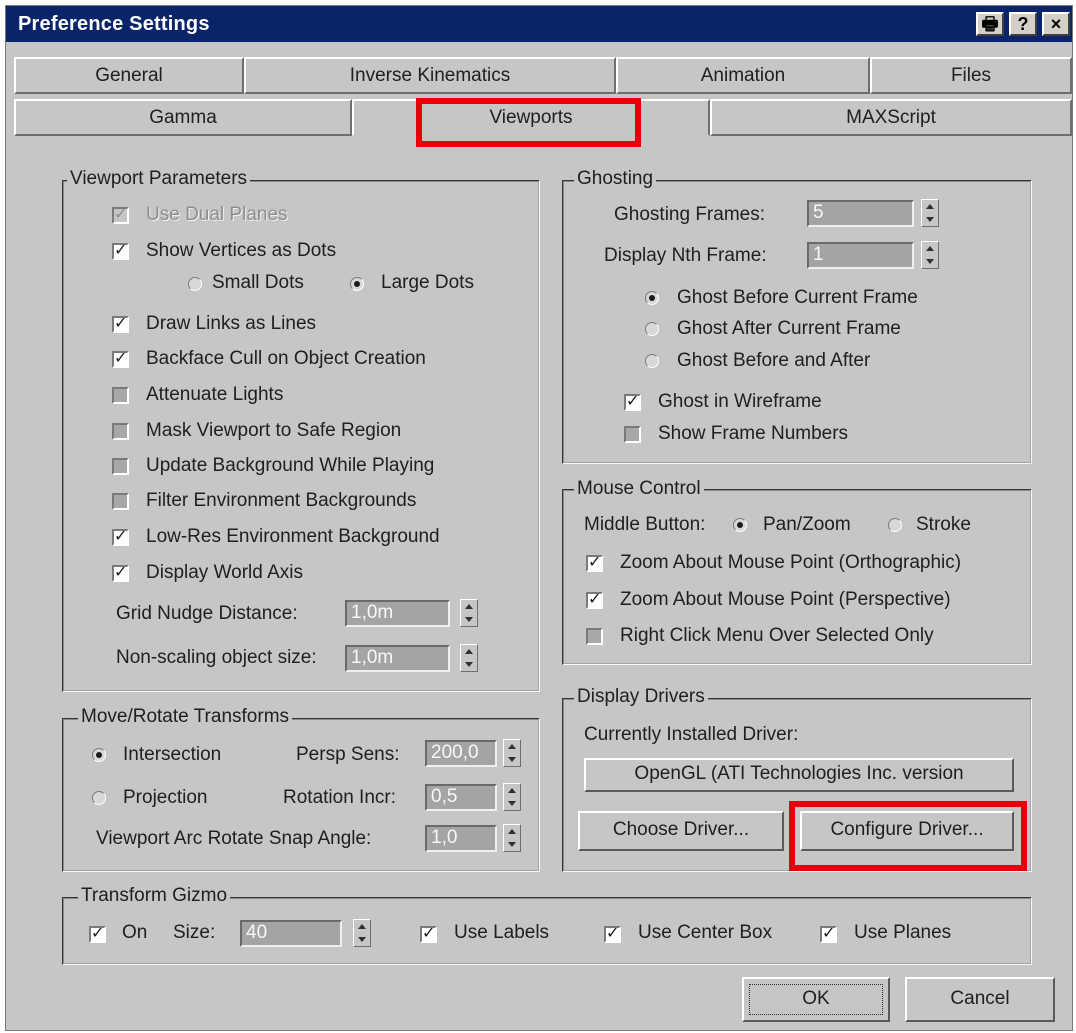 This screenshot has width=1076, height=1033. Describe the element at coordinates (120, 395) in the screenshot. I see `attenuate-lights-checkbox` at that location.